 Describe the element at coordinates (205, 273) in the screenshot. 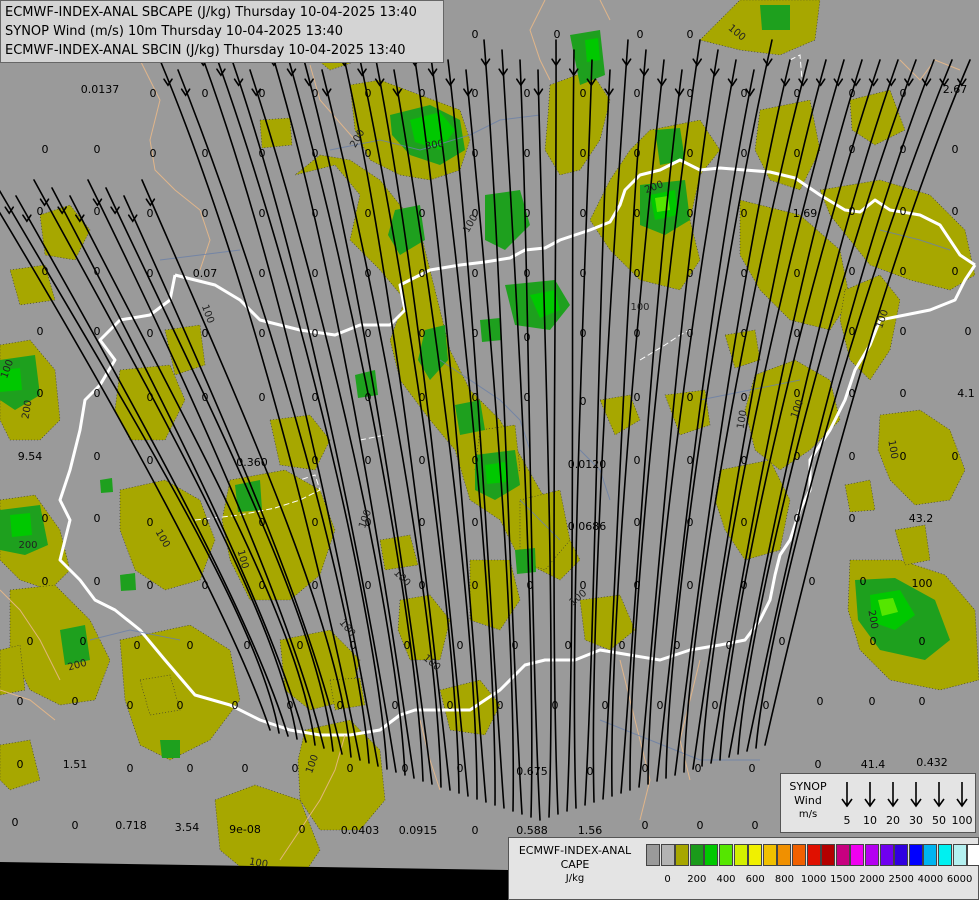

I see `cin-value-label: 0.07` at that location.